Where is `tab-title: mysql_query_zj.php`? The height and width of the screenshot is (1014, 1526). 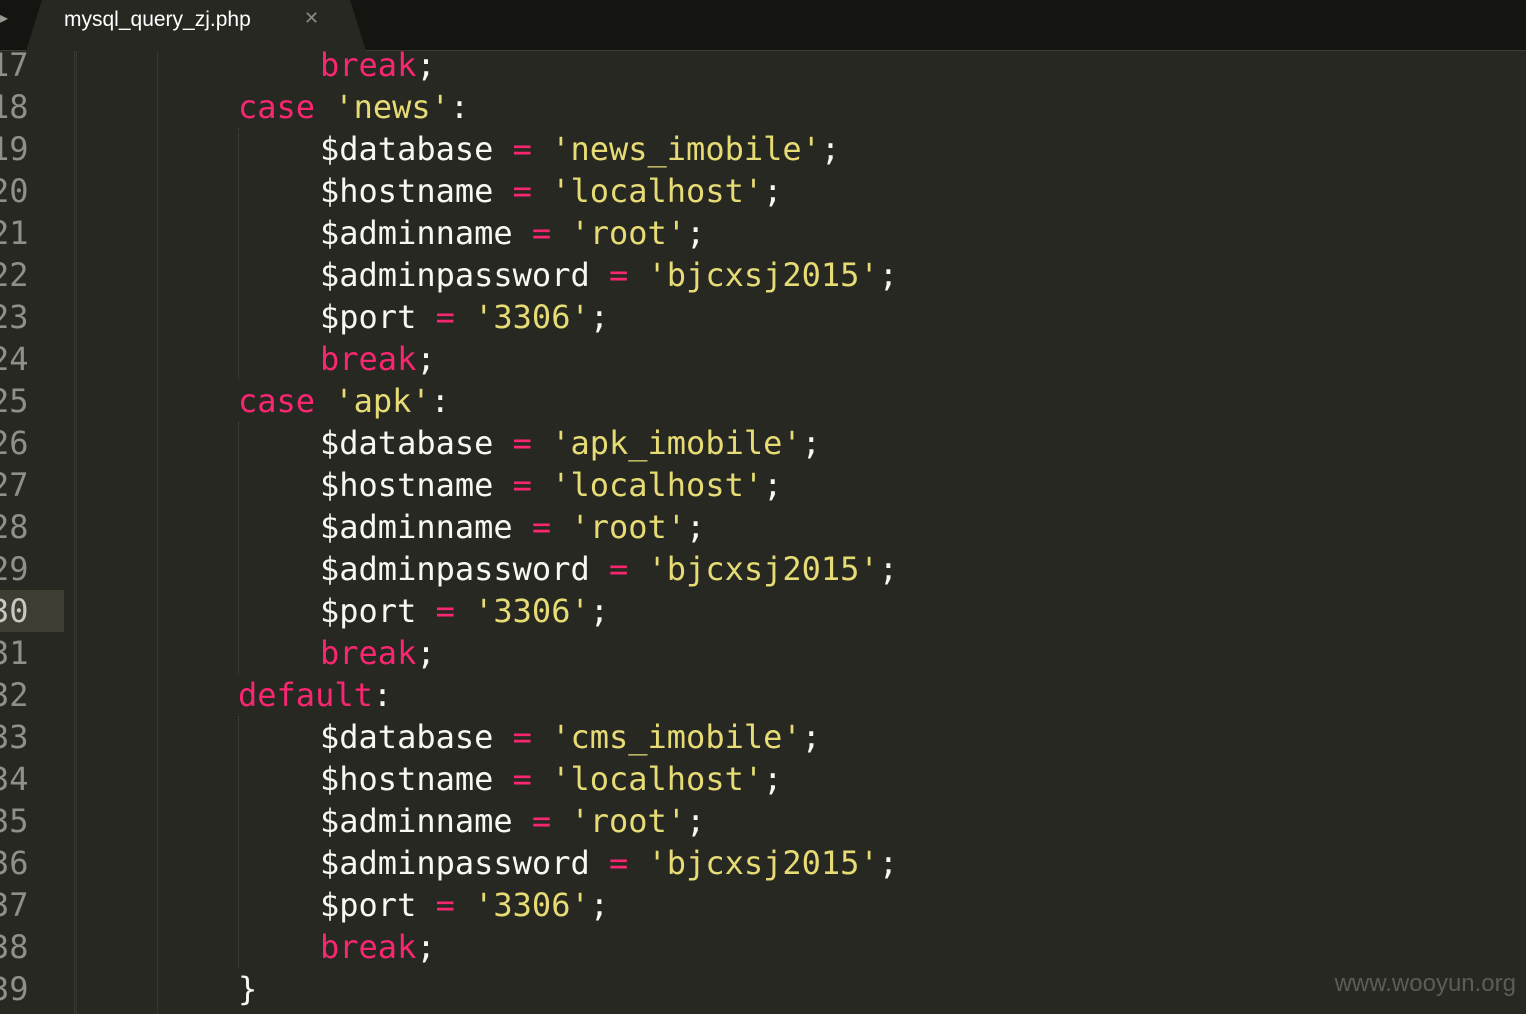 tab-title: mysql_query_zj.php is located at coordinates (157, 20).